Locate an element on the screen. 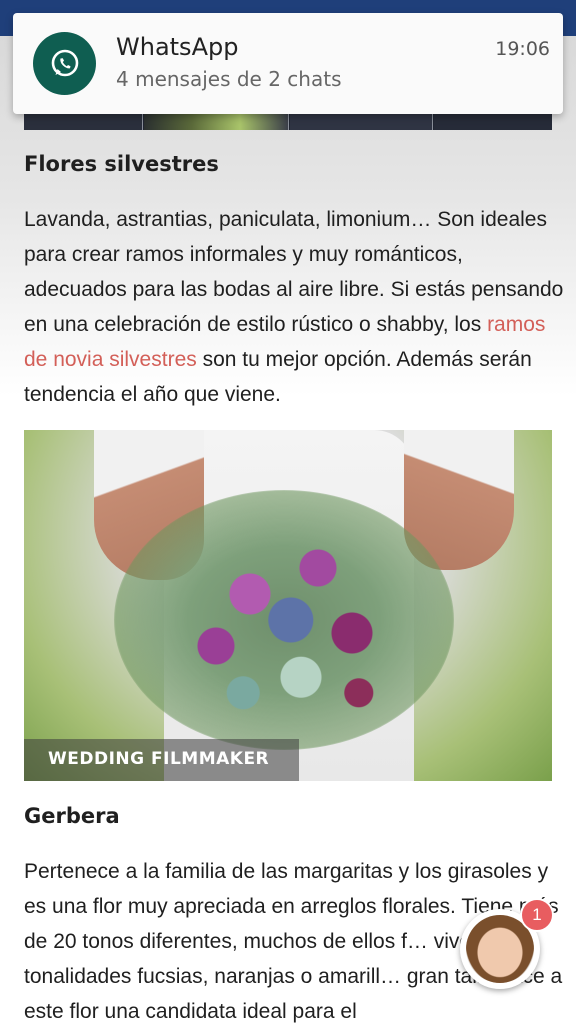 This screenshot has height=1029, width=576. notification-time: 19:06 is located at coordinates (522, 49).